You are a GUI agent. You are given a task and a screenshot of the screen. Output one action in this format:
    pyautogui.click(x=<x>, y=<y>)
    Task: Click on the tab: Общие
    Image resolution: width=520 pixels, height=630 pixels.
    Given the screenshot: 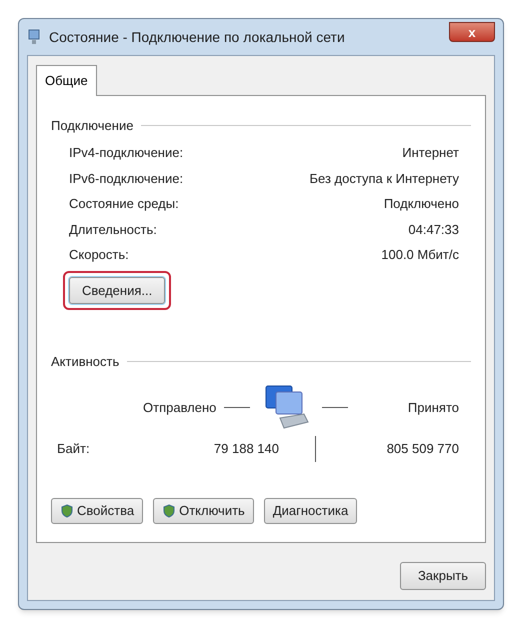 What is the action you would take?
    pyautogui.click(x=66, y=80)
    